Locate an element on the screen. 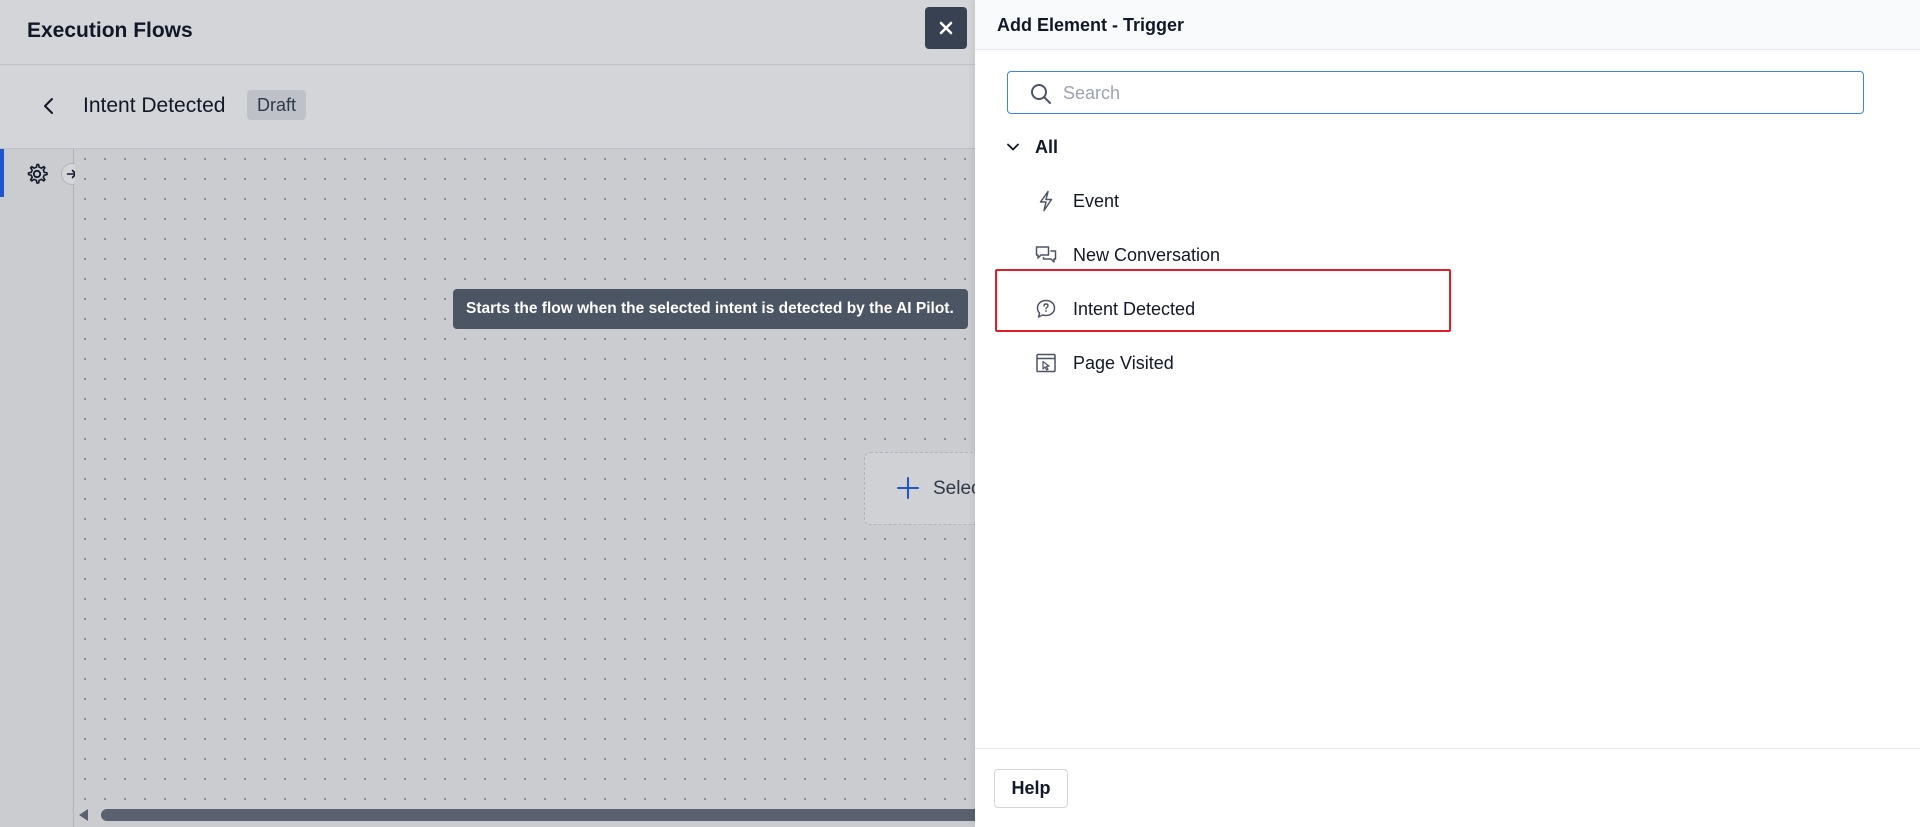 This screenshot has height=827, width=1920. drawer-header: Add Element - Trigger is located at coordinates (1447, 25).